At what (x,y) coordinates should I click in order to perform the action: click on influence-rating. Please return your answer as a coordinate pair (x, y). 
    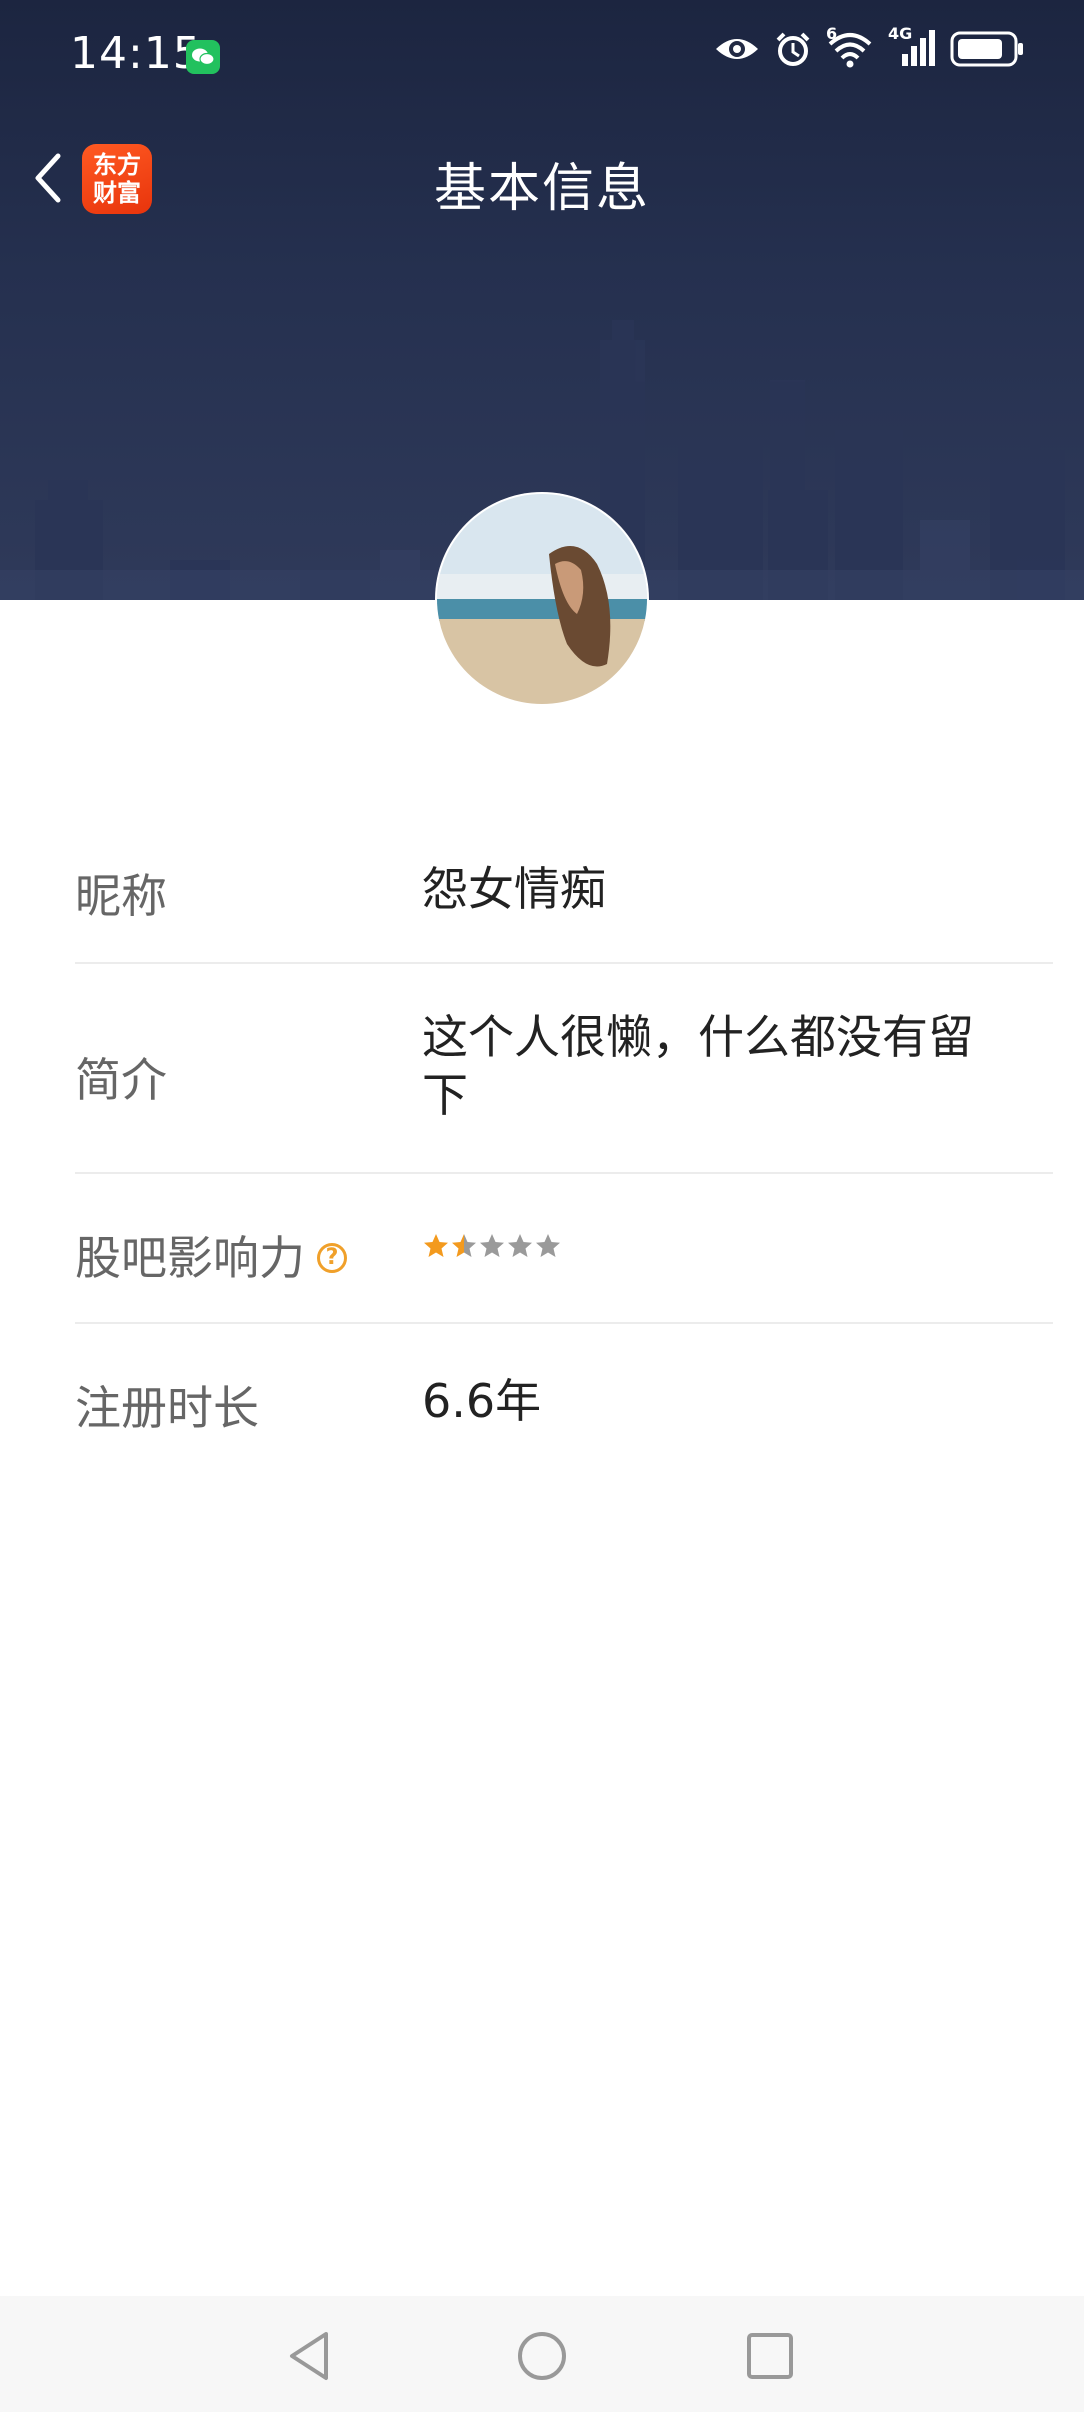
    Looking at the image, I should click on (717, 1246).